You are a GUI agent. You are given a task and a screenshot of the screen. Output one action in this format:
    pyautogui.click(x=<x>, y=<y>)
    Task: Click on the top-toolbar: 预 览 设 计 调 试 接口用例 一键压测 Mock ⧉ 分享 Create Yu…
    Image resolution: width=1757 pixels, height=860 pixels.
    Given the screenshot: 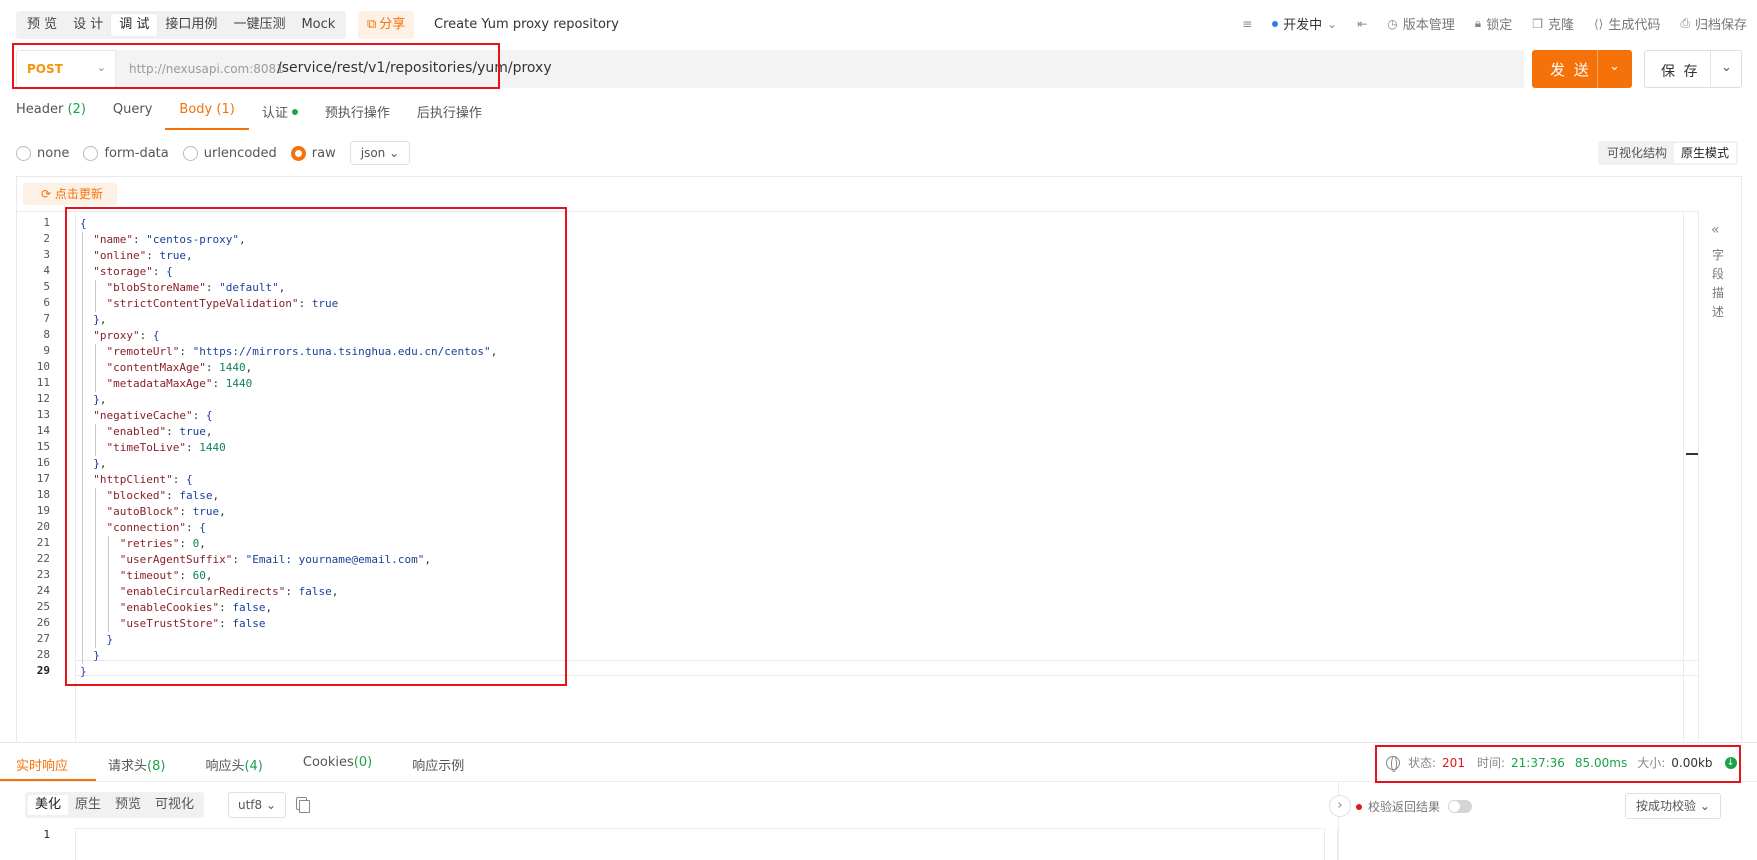 What is the action you would take?
    pyautogui.click(x=878, y=23)
    